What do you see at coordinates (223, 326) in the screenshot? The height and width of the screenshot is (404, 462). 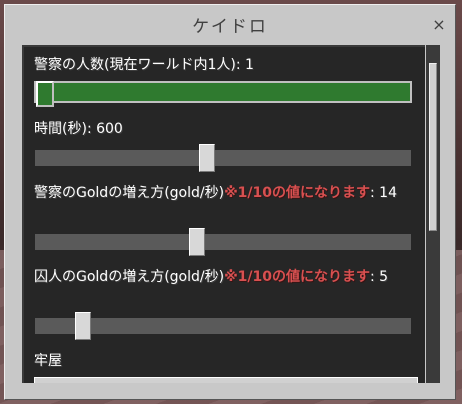 I see `prisoner-gold-slider` at bounding box center [223, 326].